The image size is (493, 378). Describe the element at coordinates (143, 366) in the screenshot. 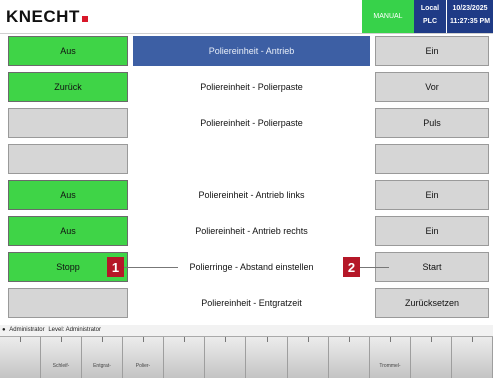

I see `function-key-label: Polier-` at that location.